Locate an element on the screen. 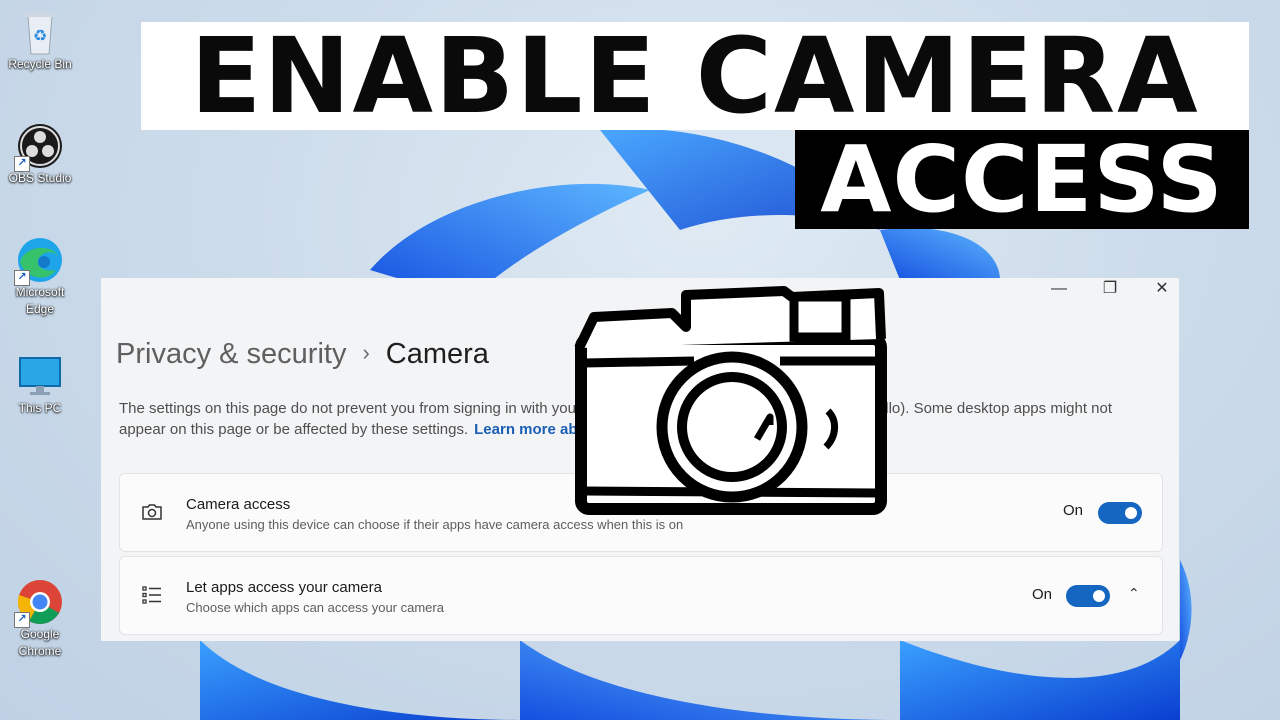 The width and height of the screenshot is (1280, 720). setting-title: Camera access is located at coordinates (238, 504).